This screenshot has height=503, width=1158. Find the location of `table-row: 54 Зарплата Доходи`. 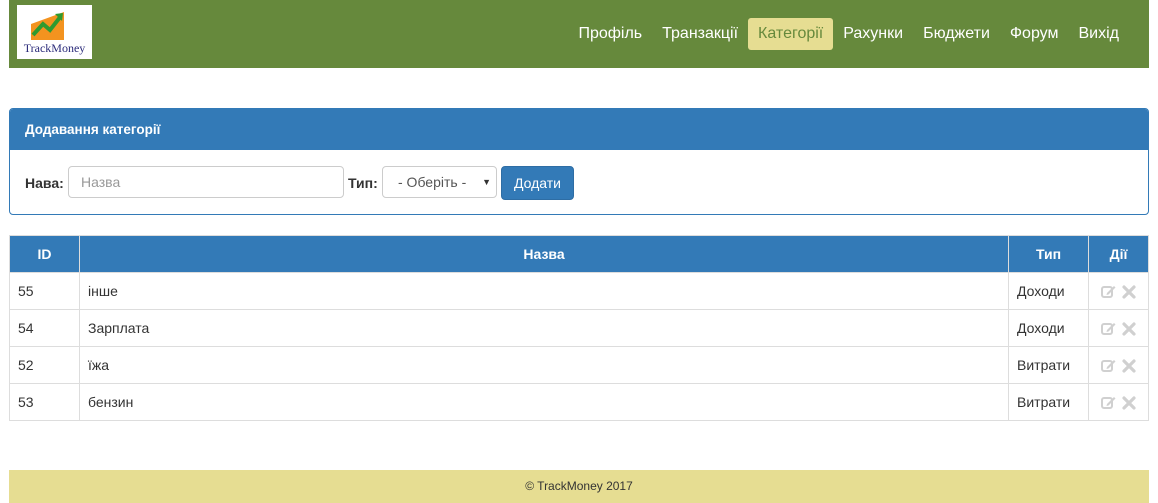

table-row: 54 Зарплата Доходи is located at coordinates (579, 328).